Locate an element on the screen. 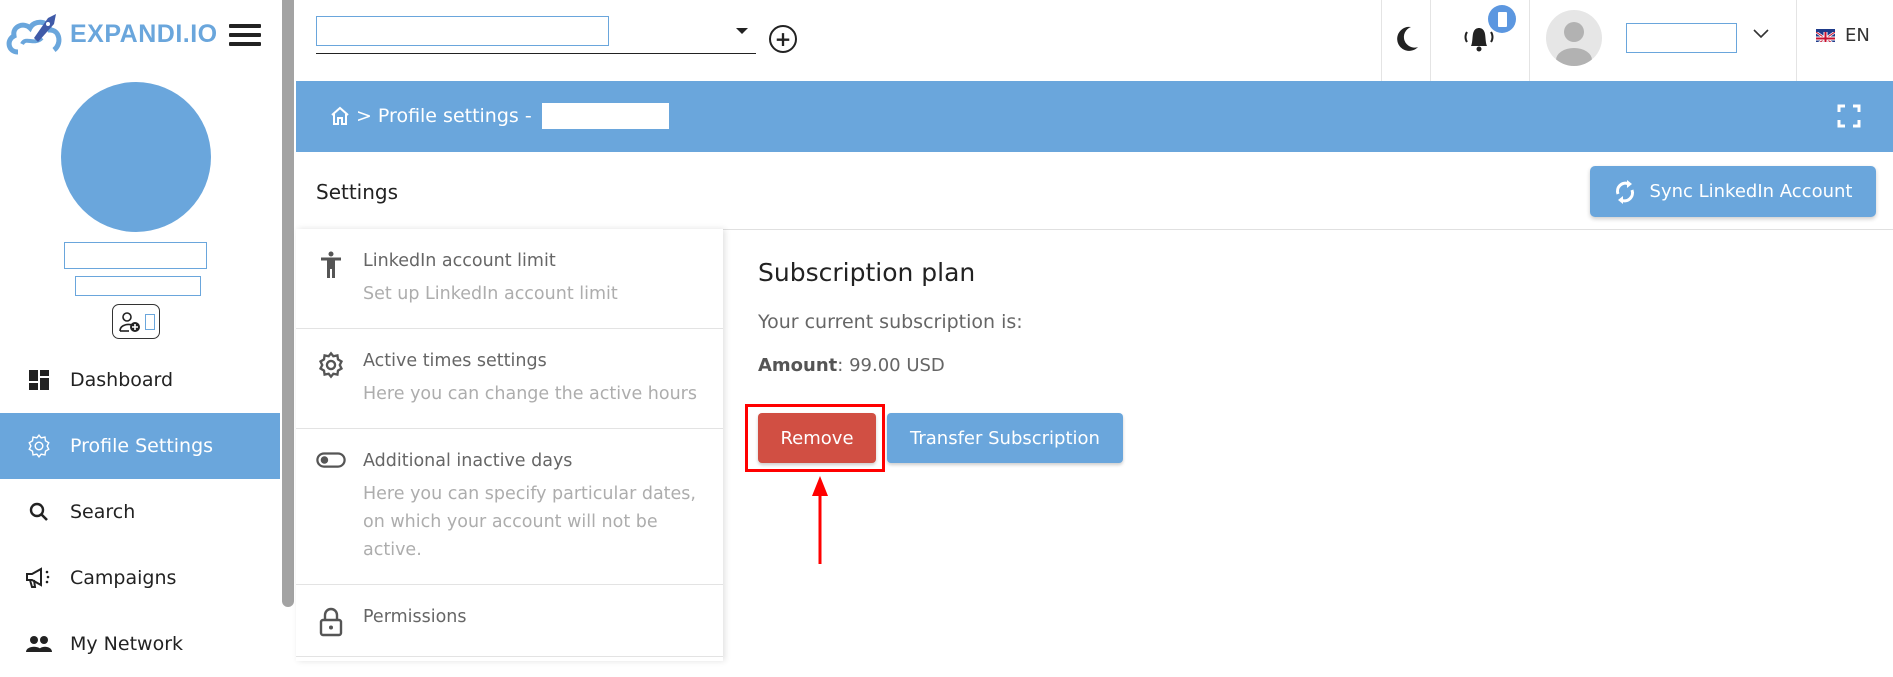  home-icon is located at coordinates (340, 116).